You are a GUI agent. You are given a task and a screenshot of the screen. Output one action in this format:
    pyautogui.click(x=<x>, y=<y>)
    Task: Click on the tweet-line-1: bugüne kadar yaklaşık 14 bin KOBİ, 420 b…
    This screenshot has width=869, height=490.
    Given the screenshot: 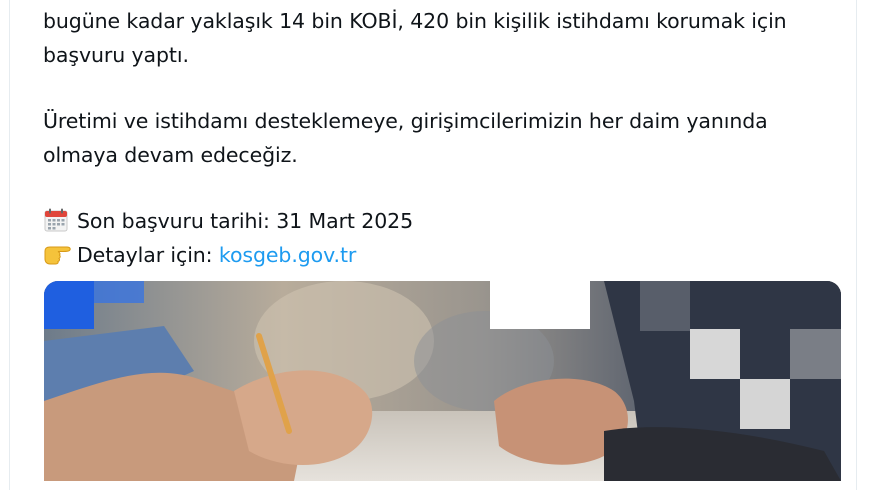 What is the action you would take?
    pyautogui.click(x=415, y=21)
    